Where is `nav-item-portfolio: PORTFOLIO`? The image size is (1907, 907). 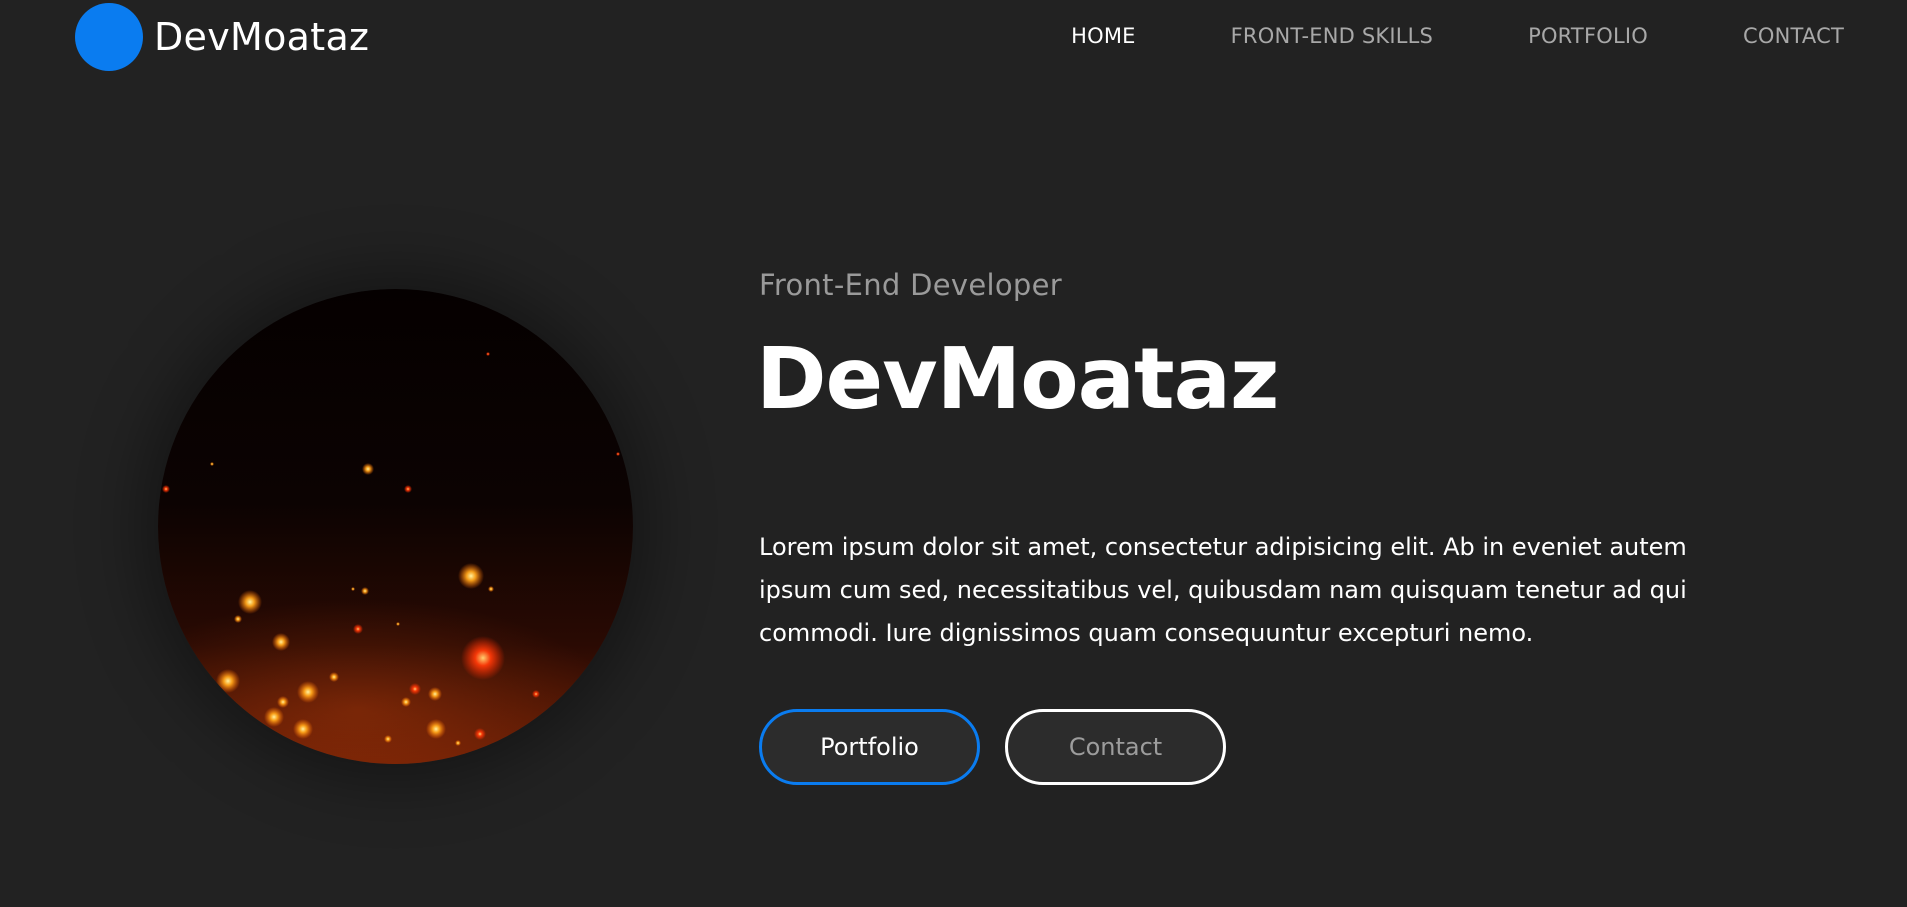 nav-item-portfolio: PORTFOLIO is located at coordinates (1588, 36).